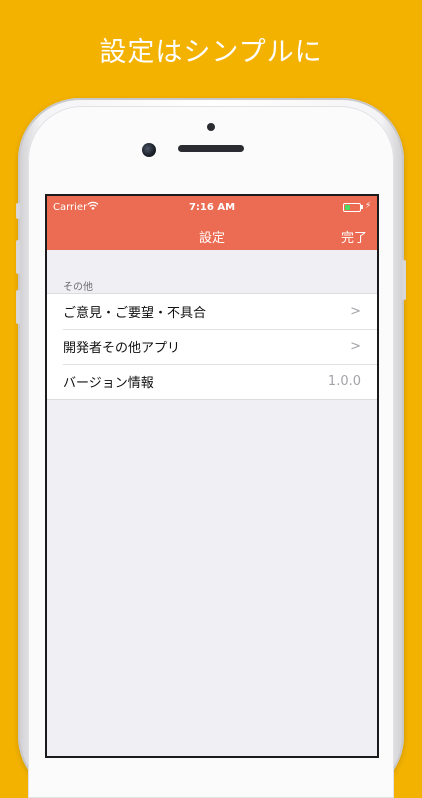 This screenshot has width=422, height=798. Describe the element at coordinates (18, 307) in the screenshot. I see `phone-volume-down` at that location.